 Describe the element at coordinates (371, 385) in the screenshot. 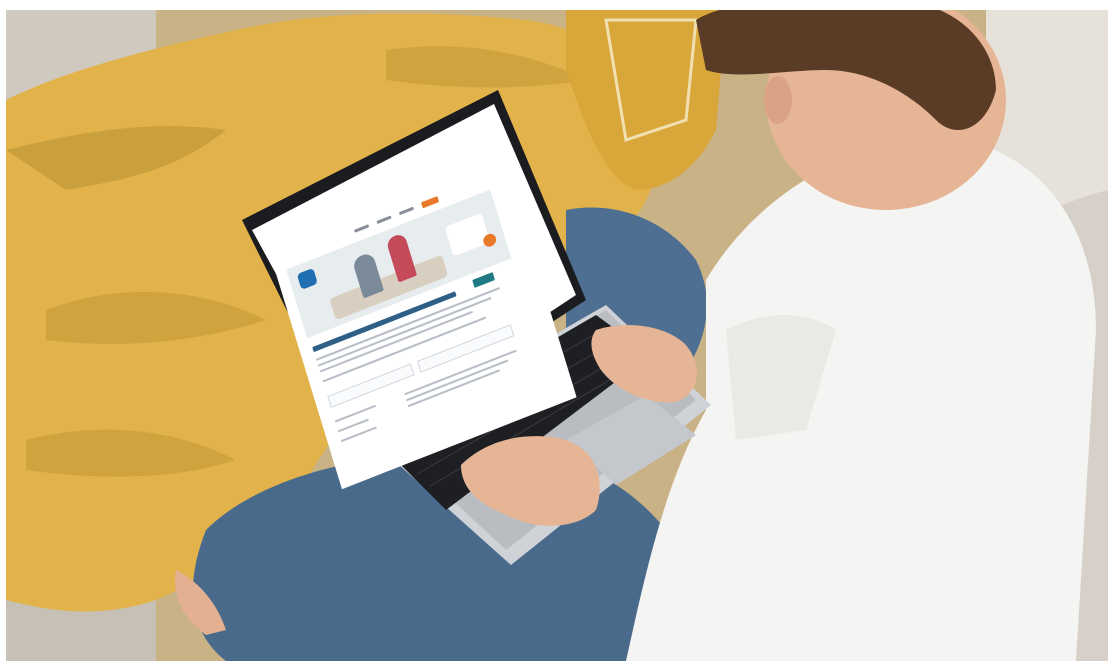

I see `website-search-box` at that location.